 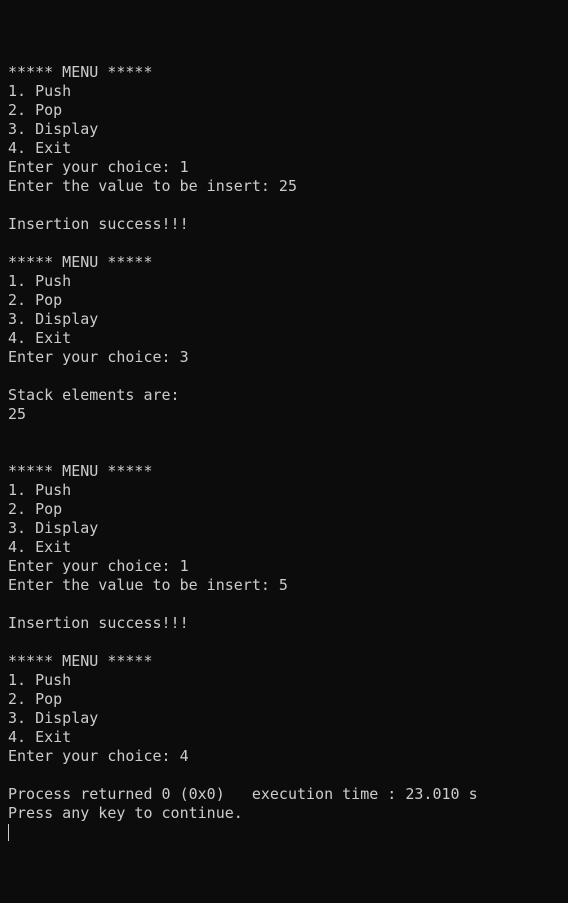 What do you see at coordinates (125, 813) in the screenshot?
I see `console-line: Press any key to continue.` at bounding box center [125, 813].